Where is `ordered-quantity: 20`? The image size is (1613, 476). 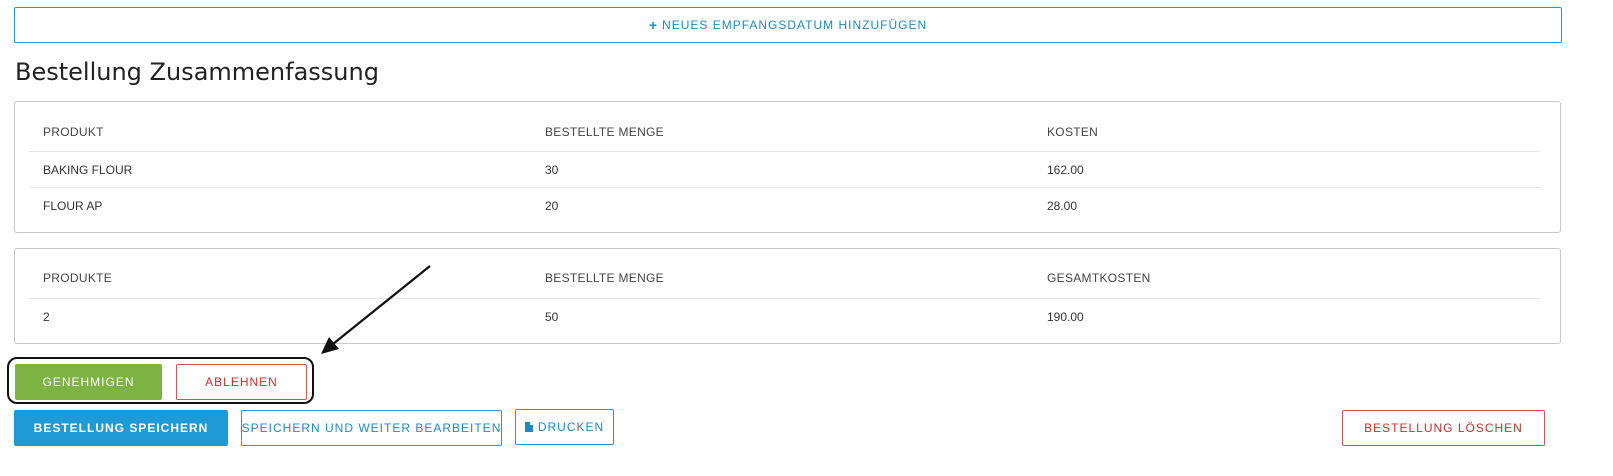
ordered-quantity: 20 is located at coordinates (552, 205).